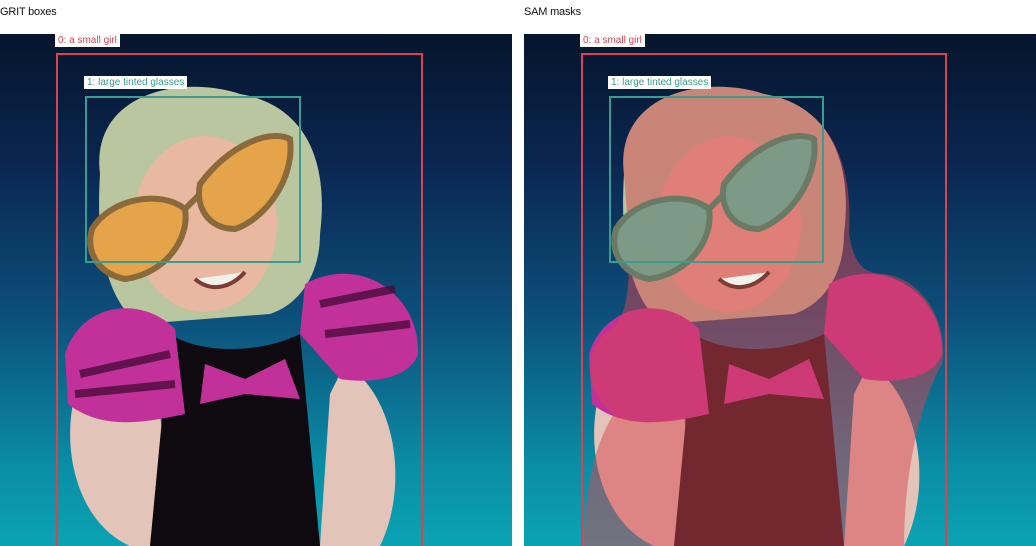 This screenshot has width=1036, height=546. I want to click on right-arm, so click(358, 455).